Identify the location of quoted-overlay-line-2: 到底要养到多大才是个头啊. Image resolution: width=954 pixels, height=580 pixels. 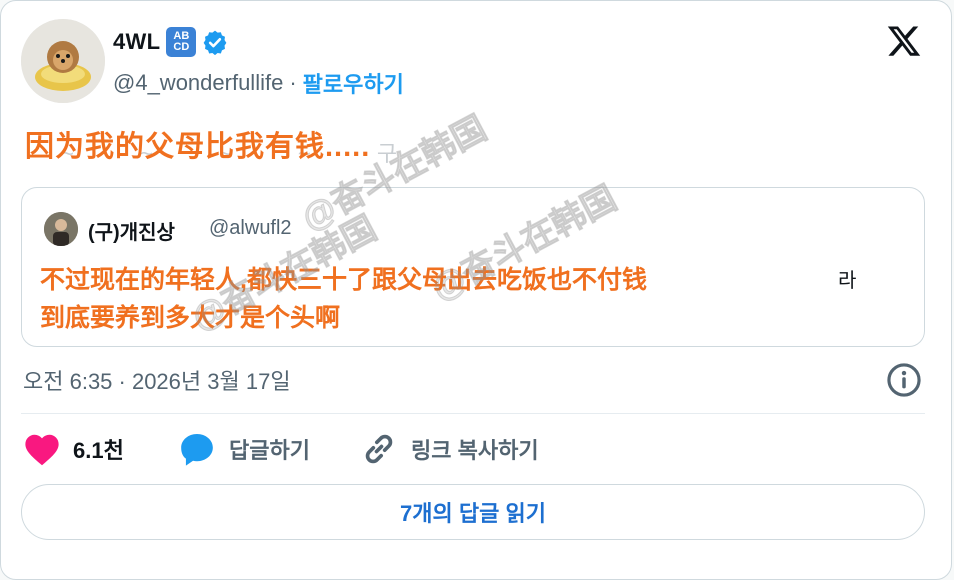
(190, 318).